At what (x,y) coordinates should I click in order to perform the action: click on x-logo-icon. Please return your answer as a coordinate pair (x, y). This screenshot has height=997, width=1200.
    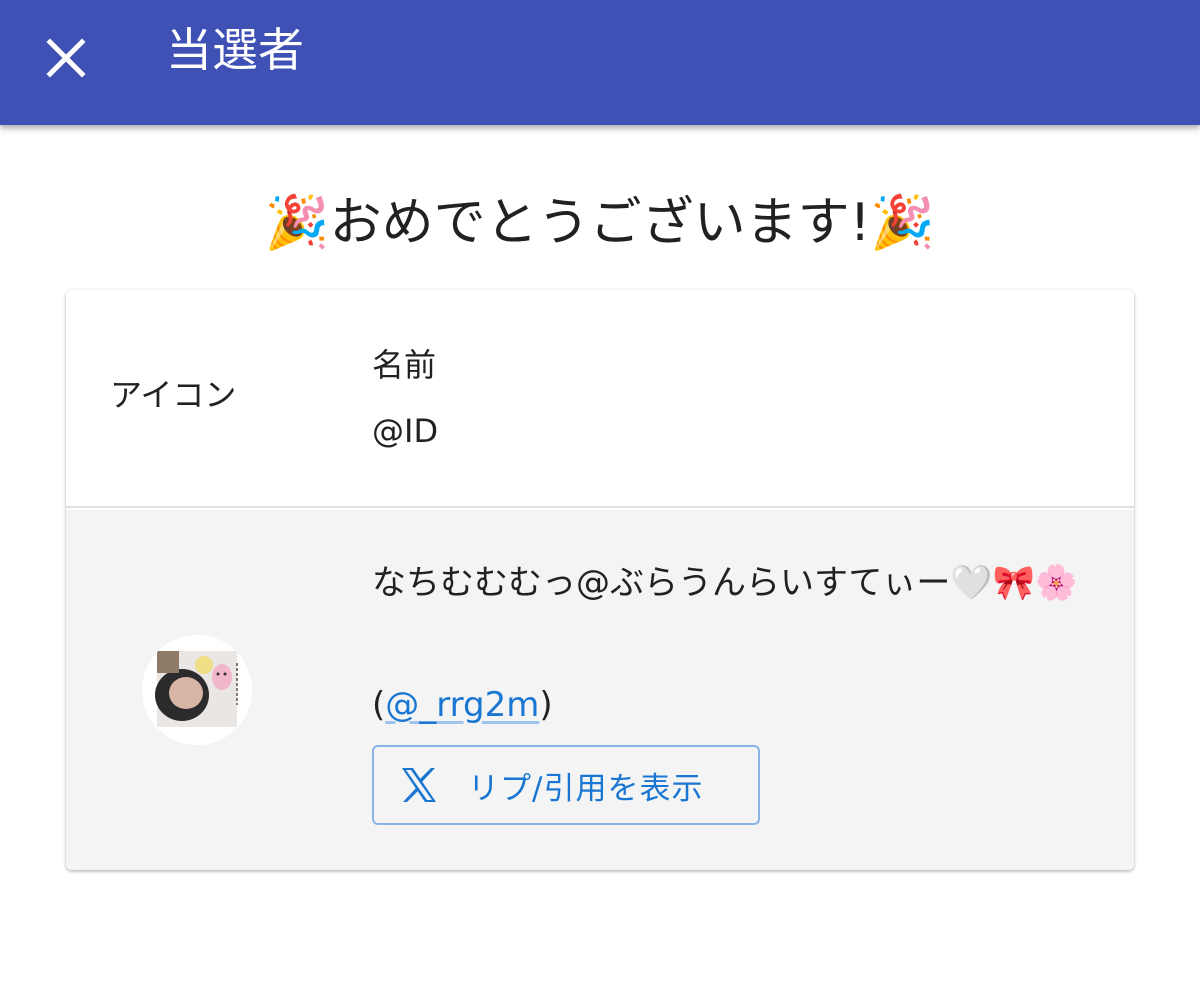
    Looking at the image, I should click on (419, 785).